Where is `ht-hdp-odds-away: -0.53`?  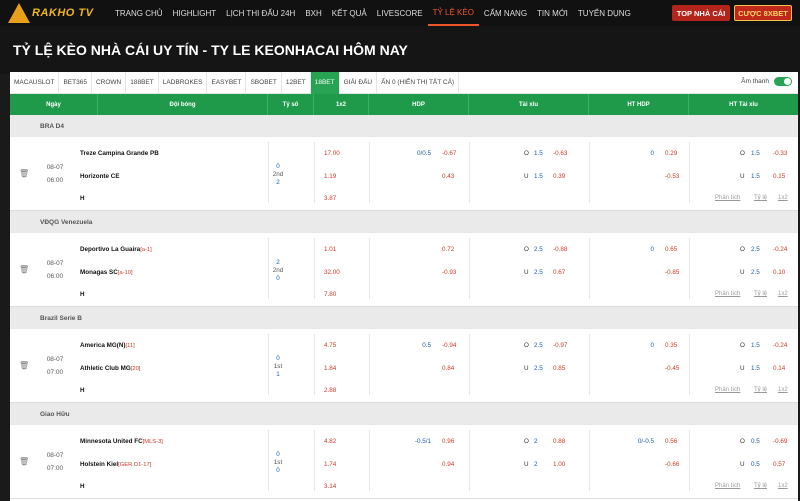
ht-hdp-odds-away: -0.53 is located at coordinates (672, 176).